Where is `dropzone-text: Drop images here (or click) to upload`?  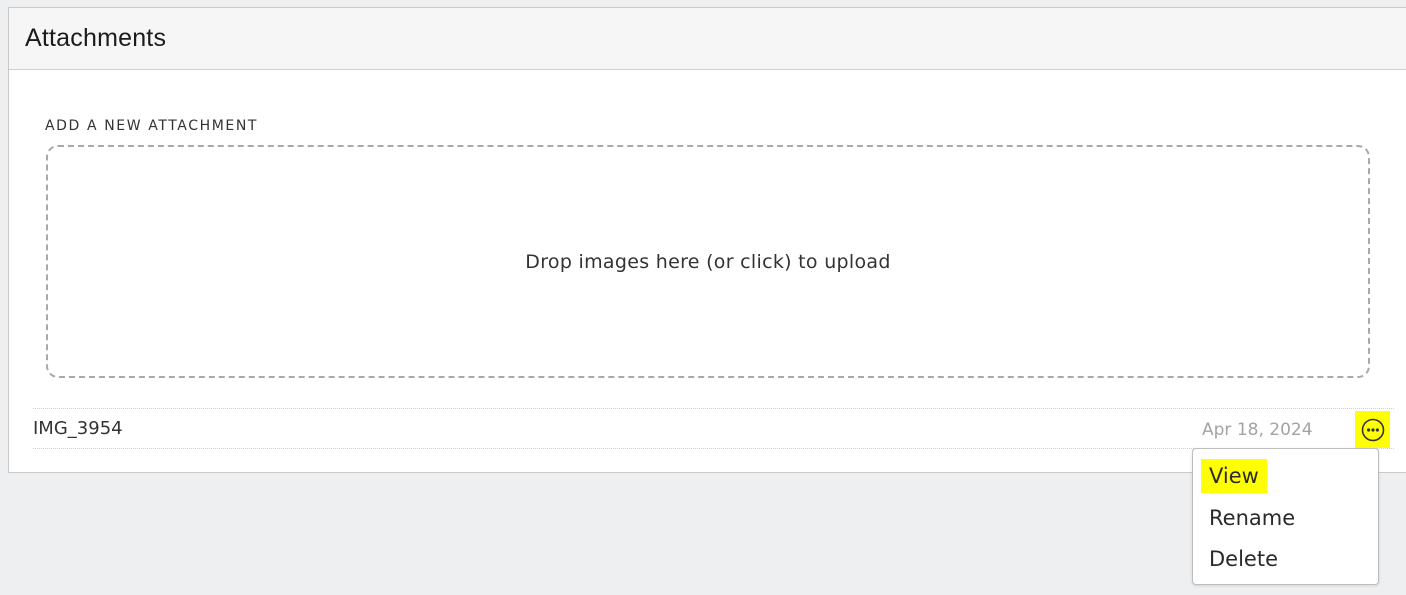
dropzone-text: Drop images here (or click) to upload is located at coordinates (708, 261).